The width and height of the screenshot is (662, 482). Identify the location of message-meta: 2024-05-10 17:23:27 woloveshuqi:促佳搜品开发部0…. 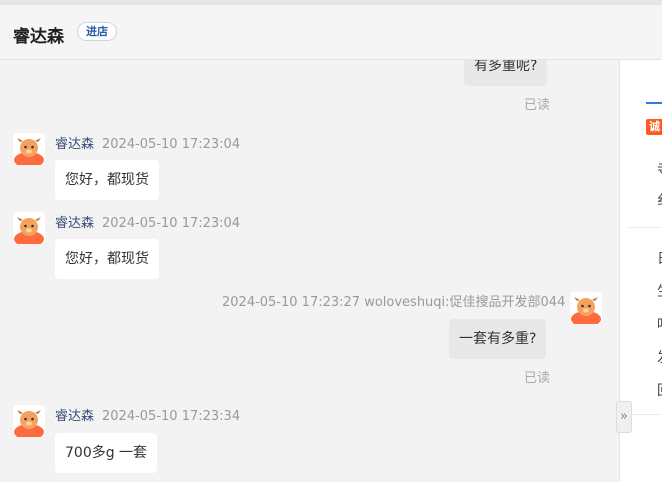
(394, 302).